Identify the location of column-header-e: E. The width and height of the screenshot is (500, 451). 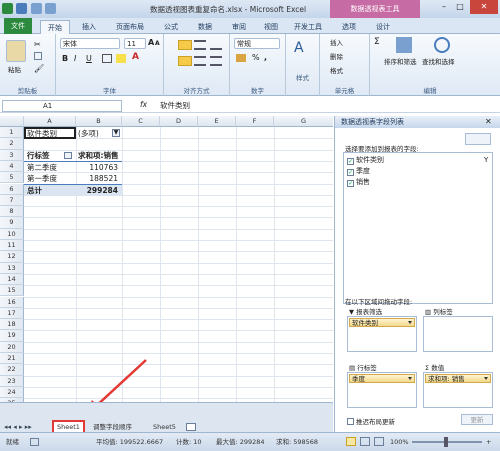
(217, 121).